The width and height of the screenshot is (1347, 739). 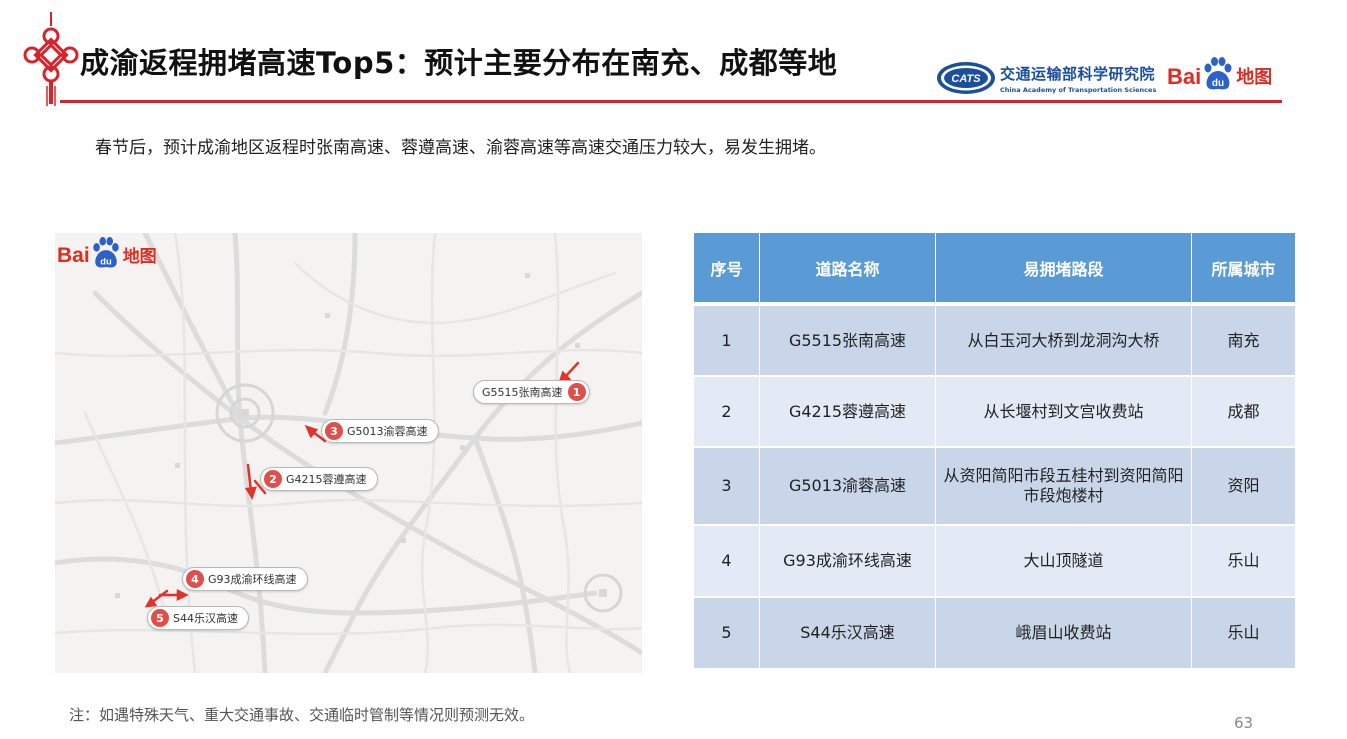 What do you see at coordinates (727, 485) in the screenshot?
I see `cell-index: 3` at bounding box center [727, 485].